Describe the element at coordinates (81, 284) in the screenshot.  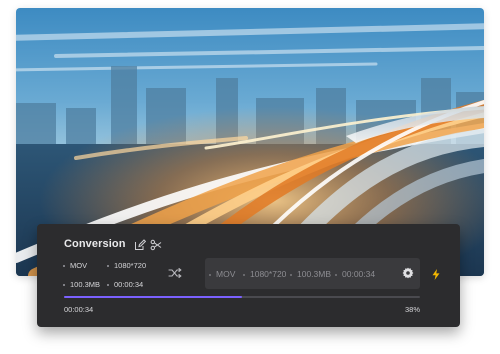
I see `source-size: 100.3MB` at that location.